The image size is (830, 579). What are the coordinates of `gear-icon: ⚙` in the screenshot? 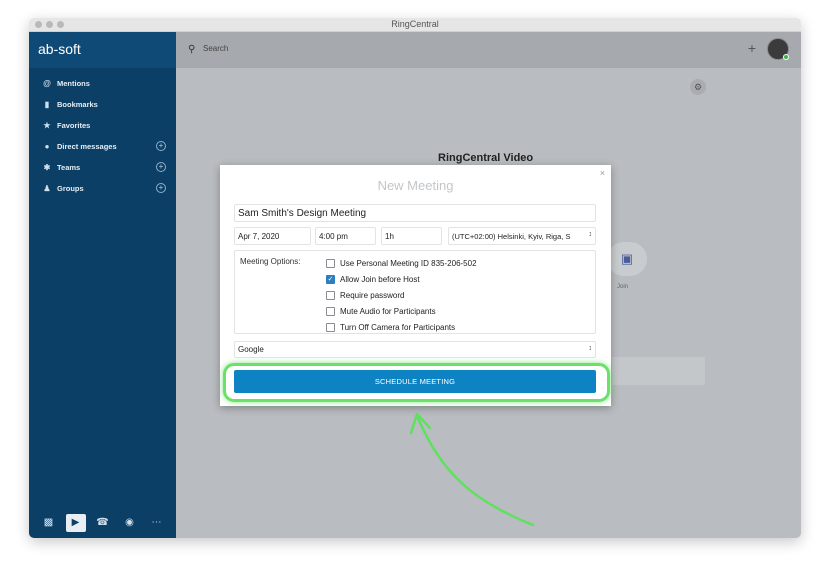 It's located at (698, 87).